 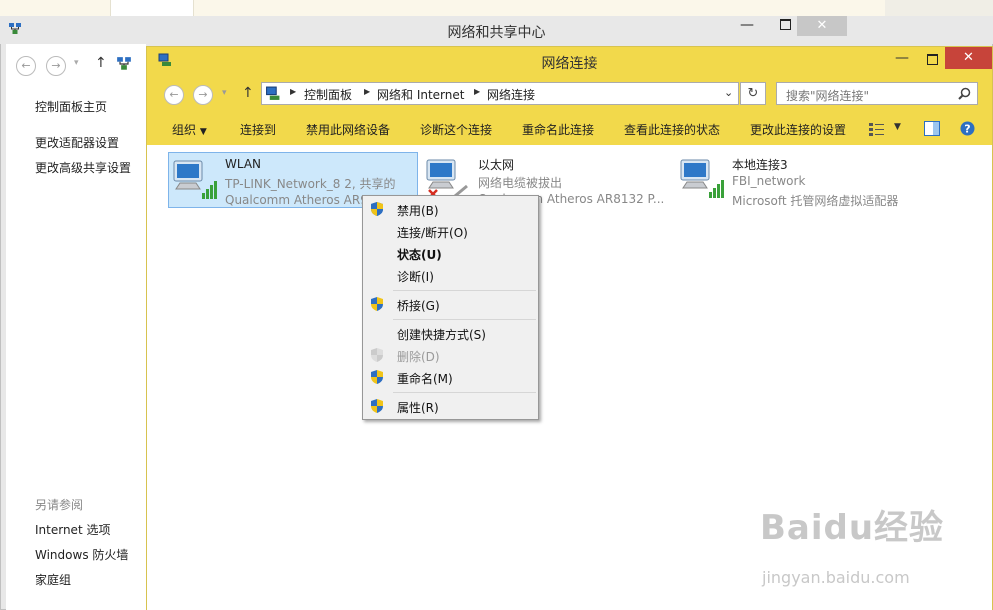 I want to click on connection-name: WLAN, so click(x=243, y=164).